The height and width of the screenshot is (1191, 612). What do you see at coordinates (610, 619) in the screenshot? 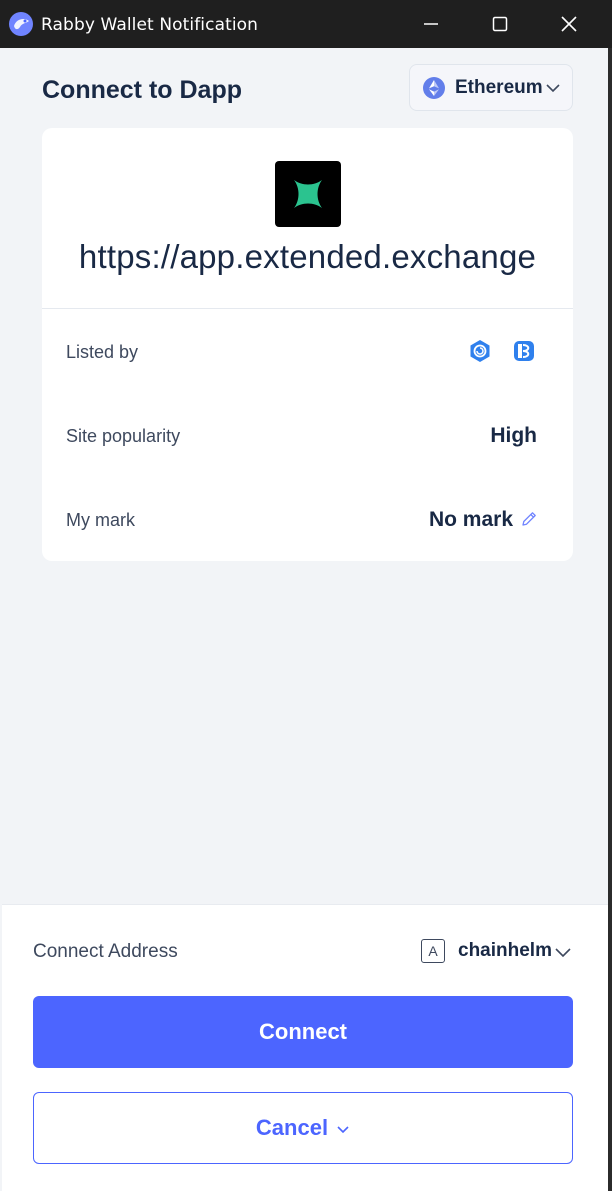
I see `window-edge` at bounding box center [610, 619].